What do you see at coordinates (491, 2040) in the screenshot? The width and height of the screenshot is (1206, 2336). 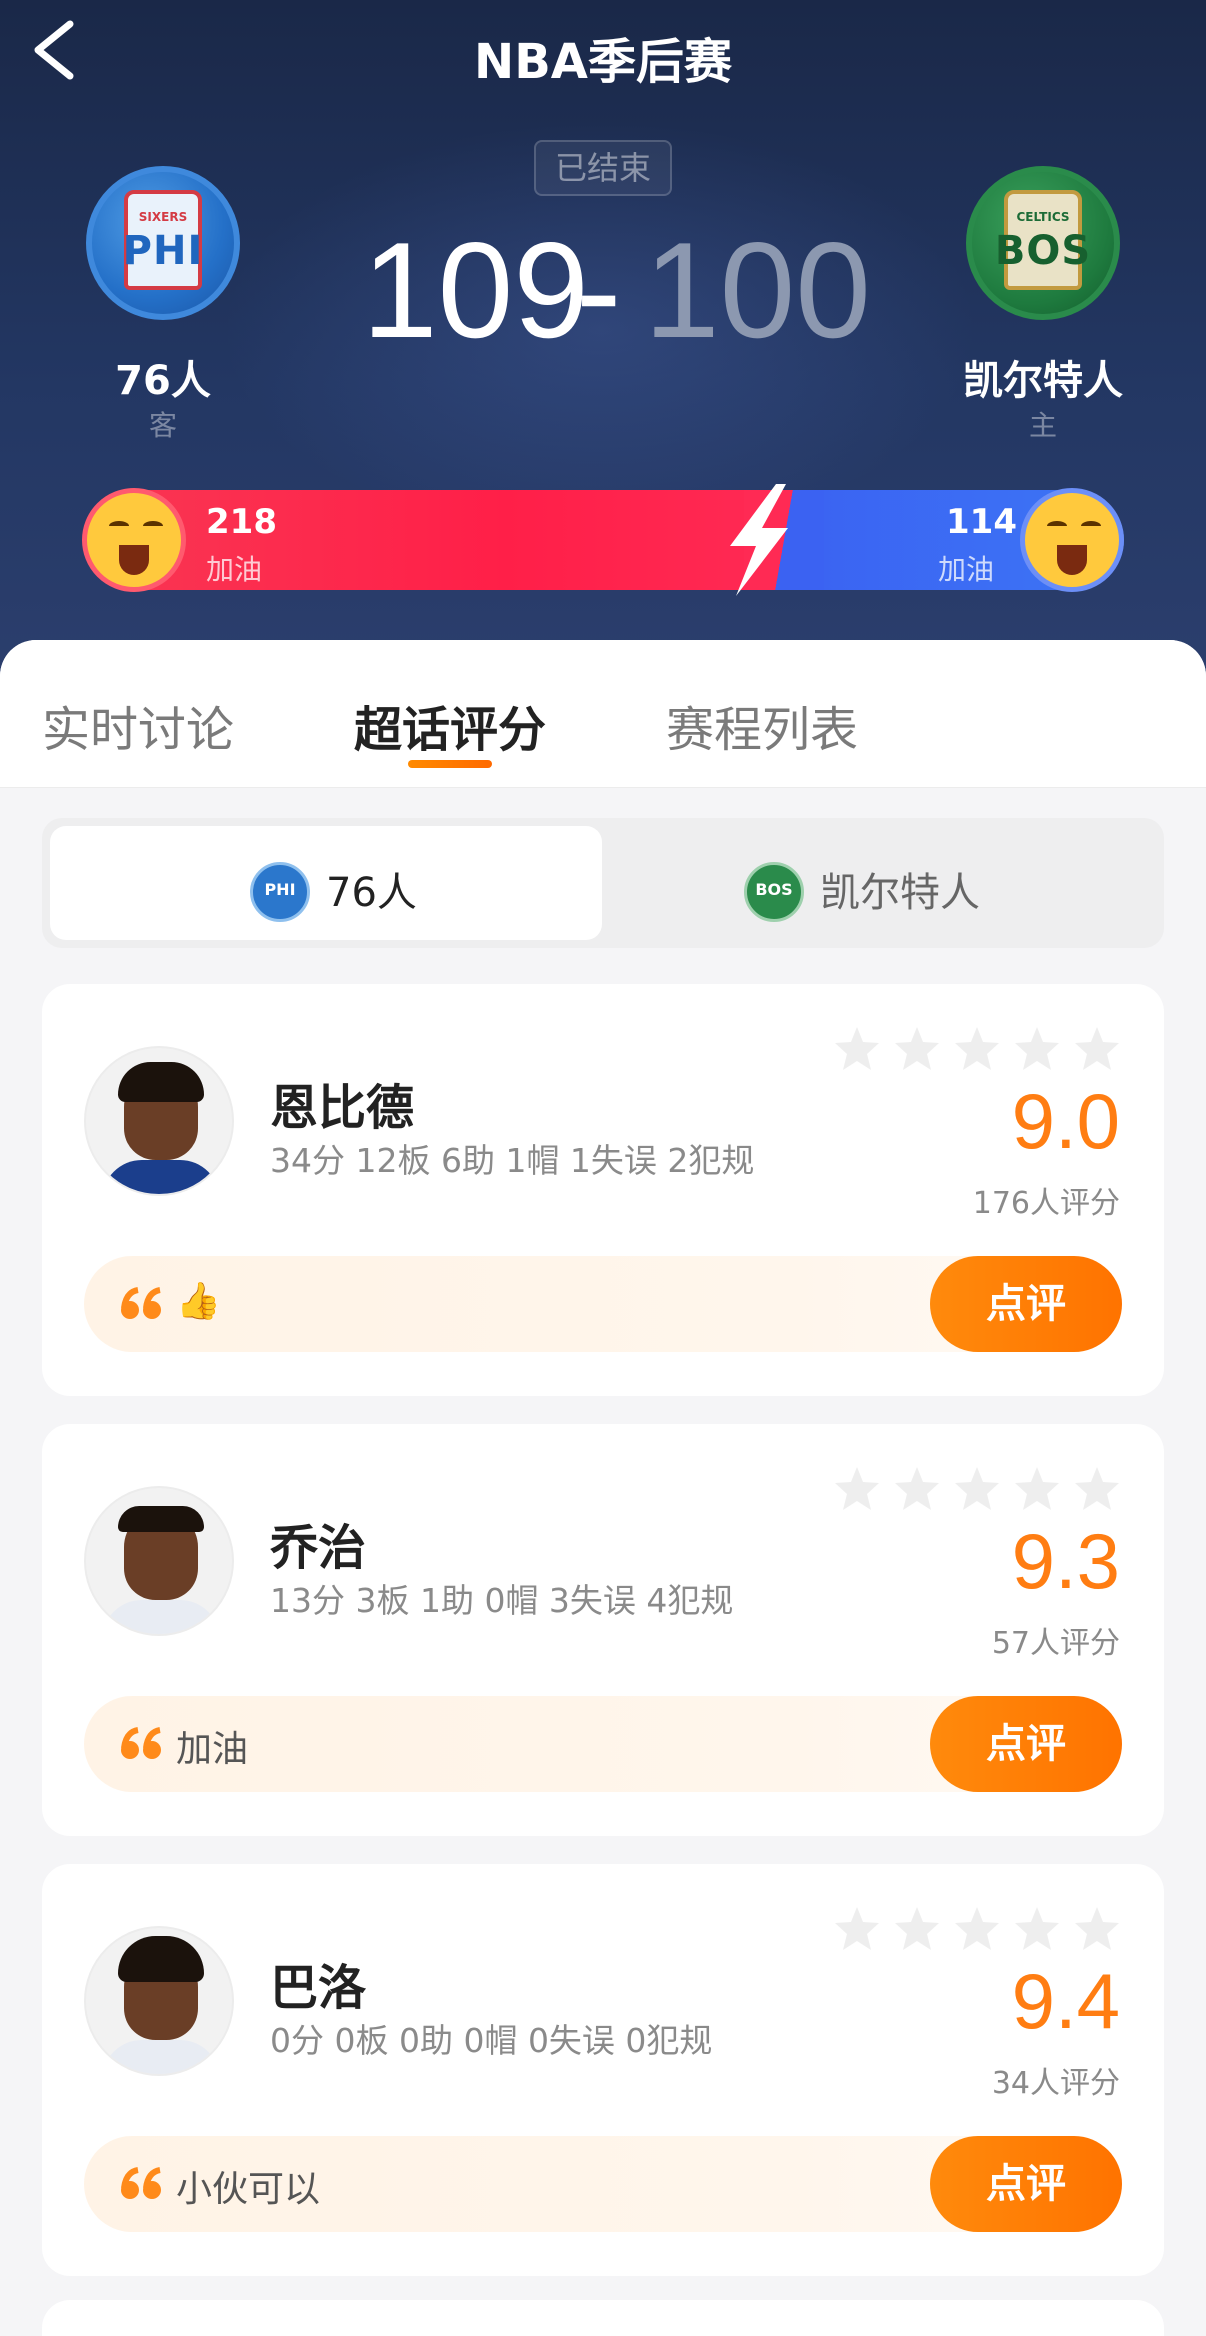 I see `player-stats: 0分 0板 0助 0帽 0失误 0犯规` at bounding box center [491, 2040].